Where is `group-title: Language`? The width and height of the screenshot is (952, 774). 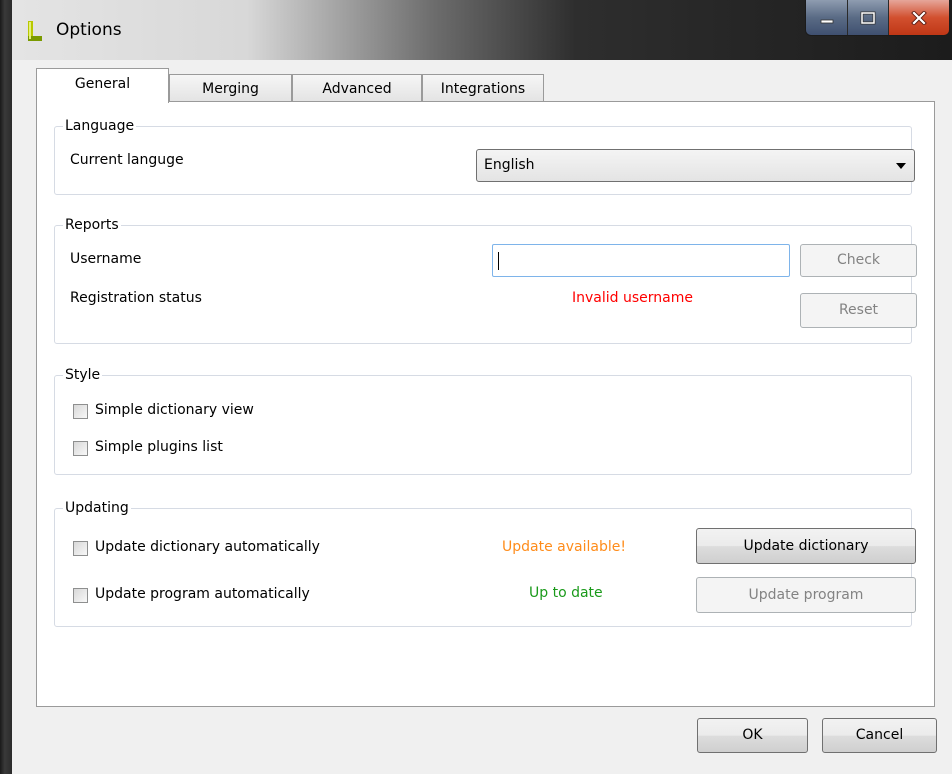 group-title: Language is located at coordinates (100, 126).